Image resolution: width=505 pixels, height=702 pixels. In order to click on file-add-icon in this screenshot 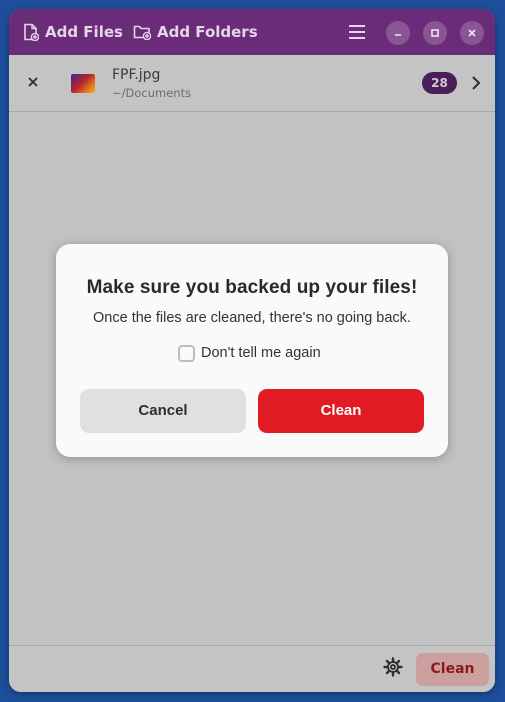, I will do `click(31, 32)`.